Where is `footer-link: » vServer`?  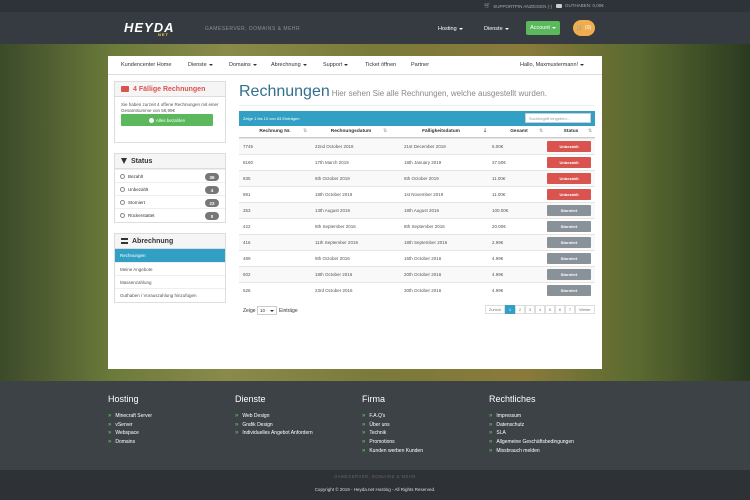 footer-link: » vServer is located at coordinates (130, 425).